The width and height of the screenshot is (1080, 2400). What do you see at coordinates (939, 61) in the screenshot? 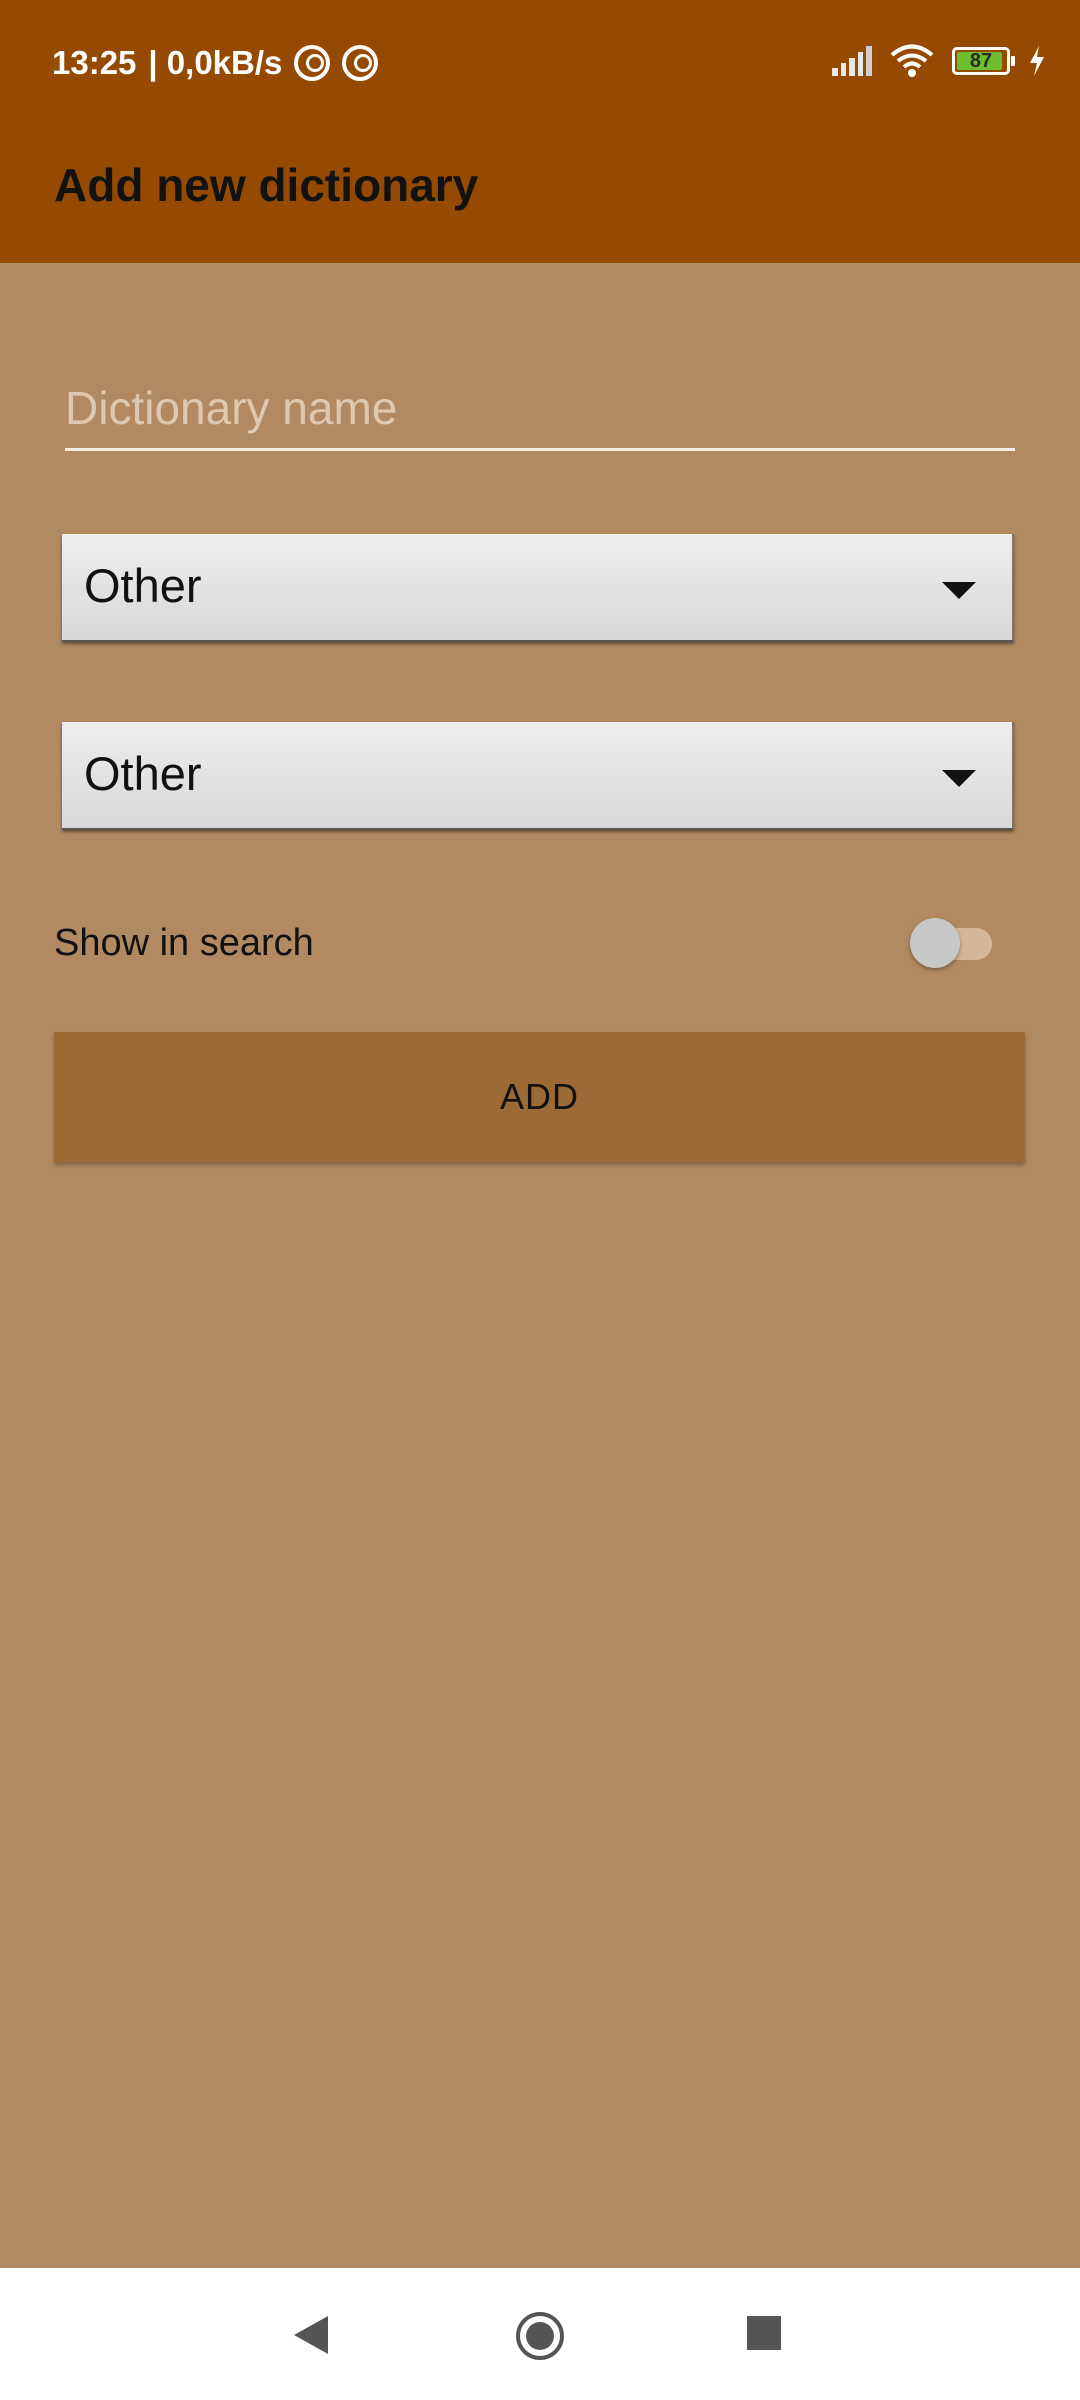
I see `status-right: 87` at bounding box center [939, 61].